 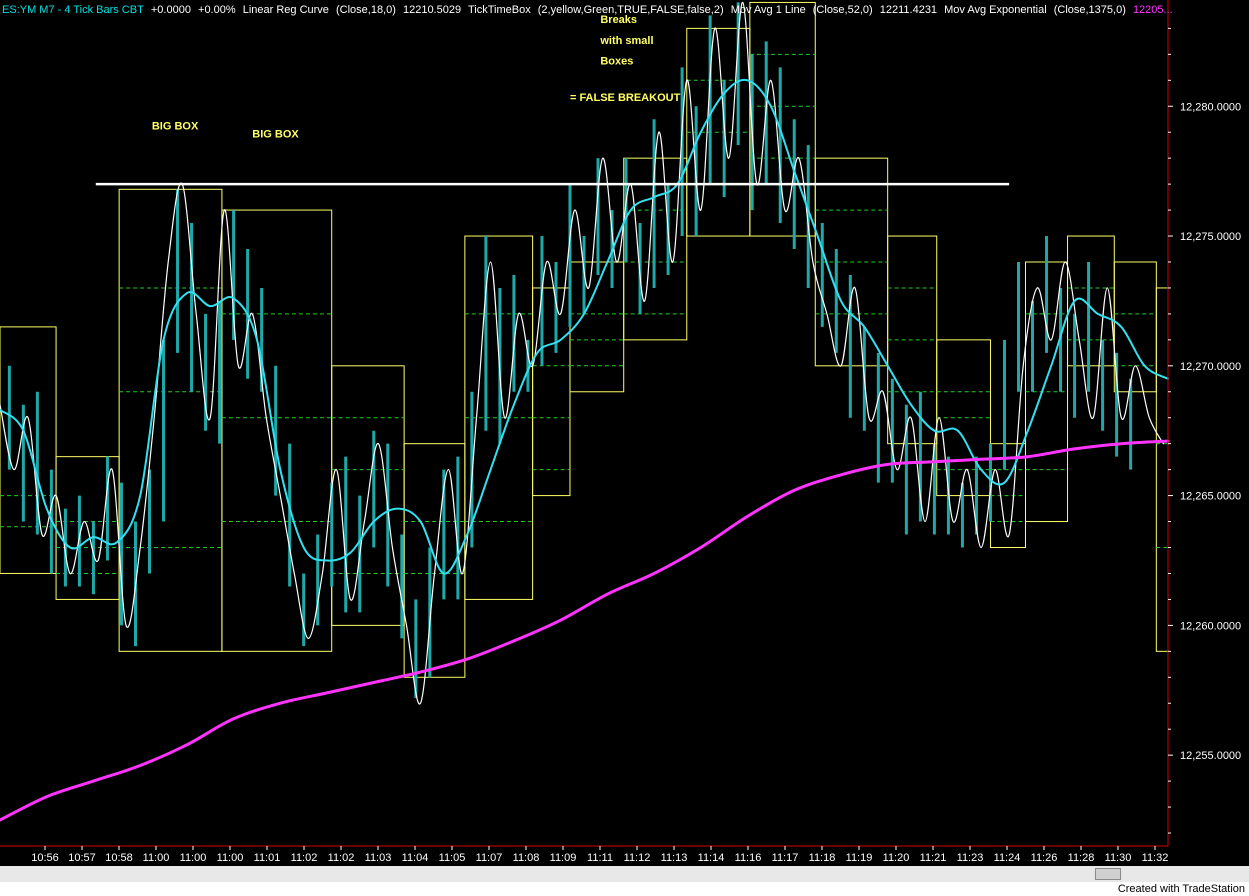 I want to click on x-tick-label-27: 11:24, so click(x=1007, y=858).